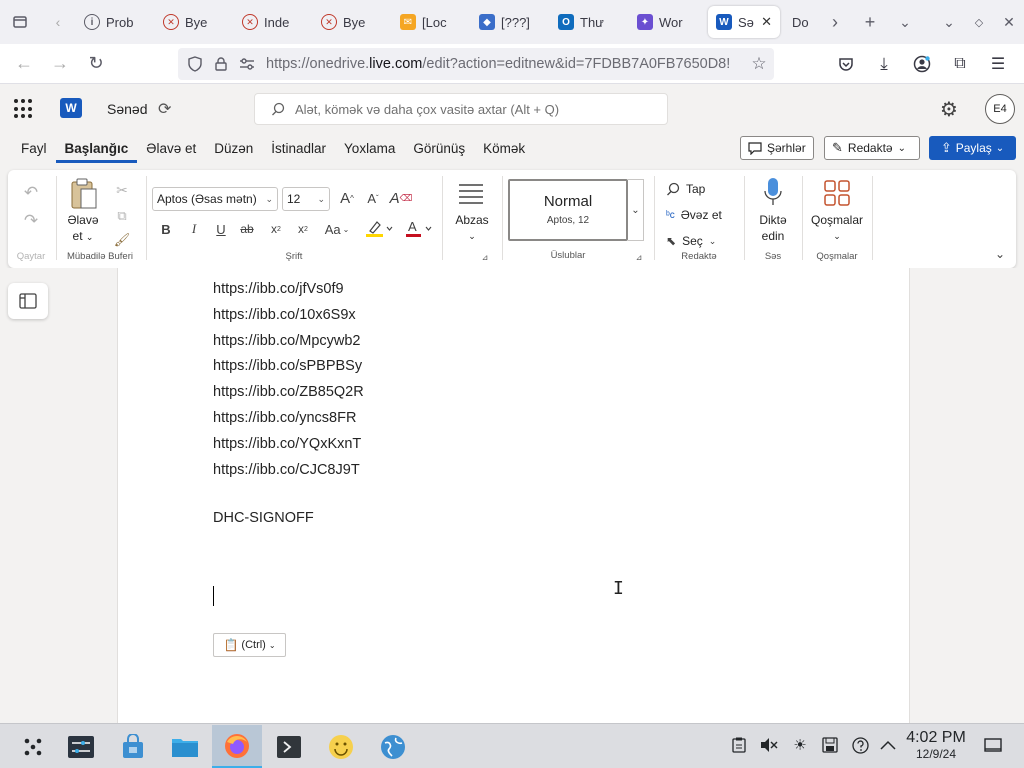  What do you see at coordinates (837, 236) in the screenshot?
I see `chevron-down-icon: ⌄` at bounding box center [837, 236].